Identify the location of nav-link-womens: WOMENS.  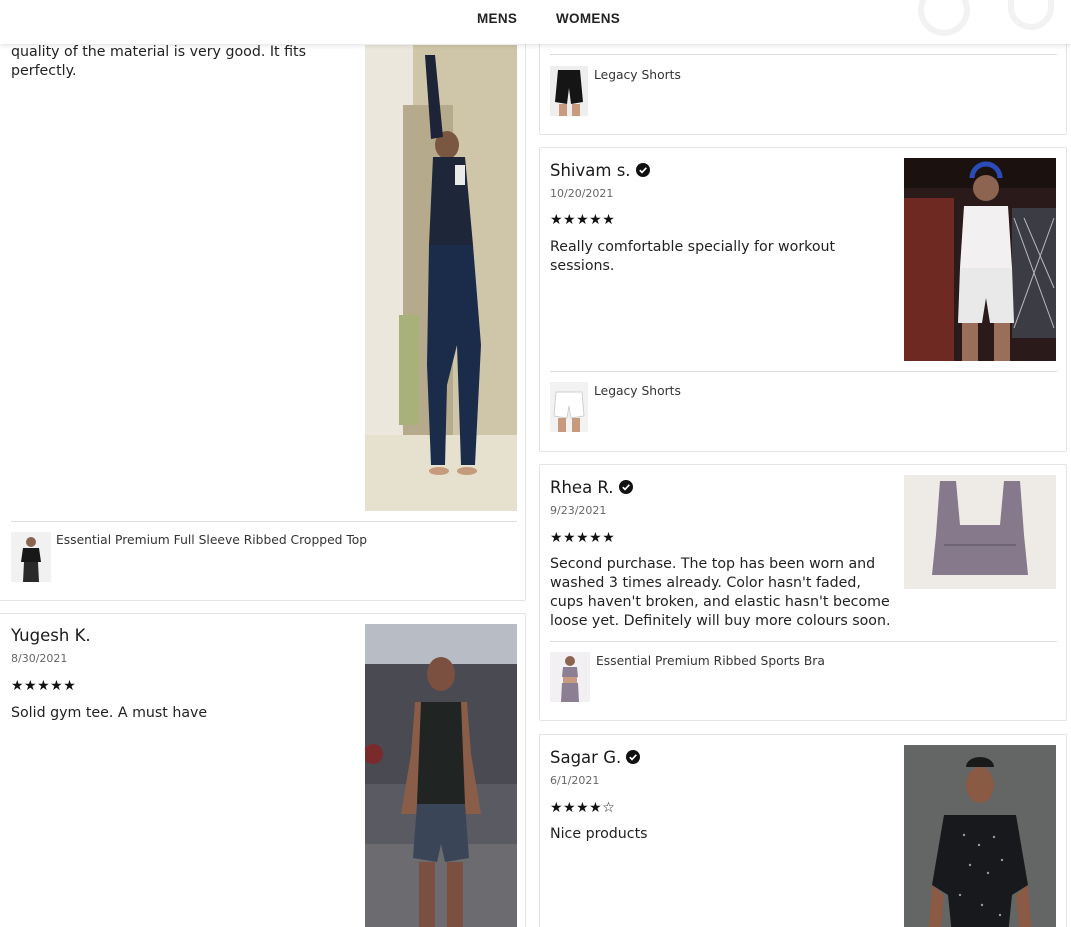
(588, 18).